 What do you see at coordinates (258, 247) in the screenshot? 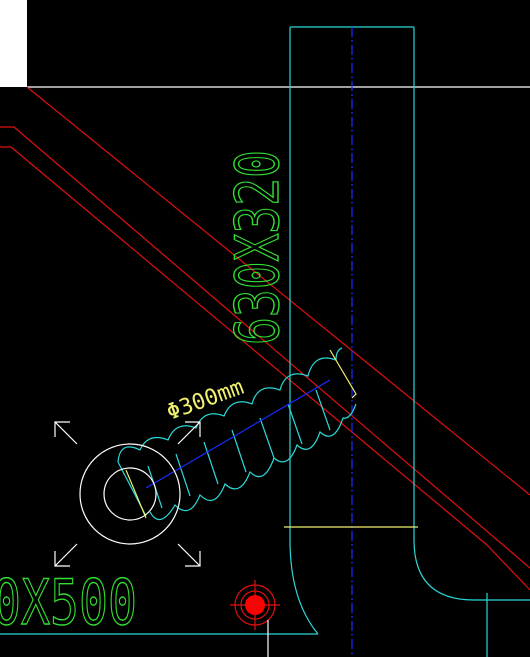
I see `duct-size-label: 630X320` at bounding box center [258, 247].